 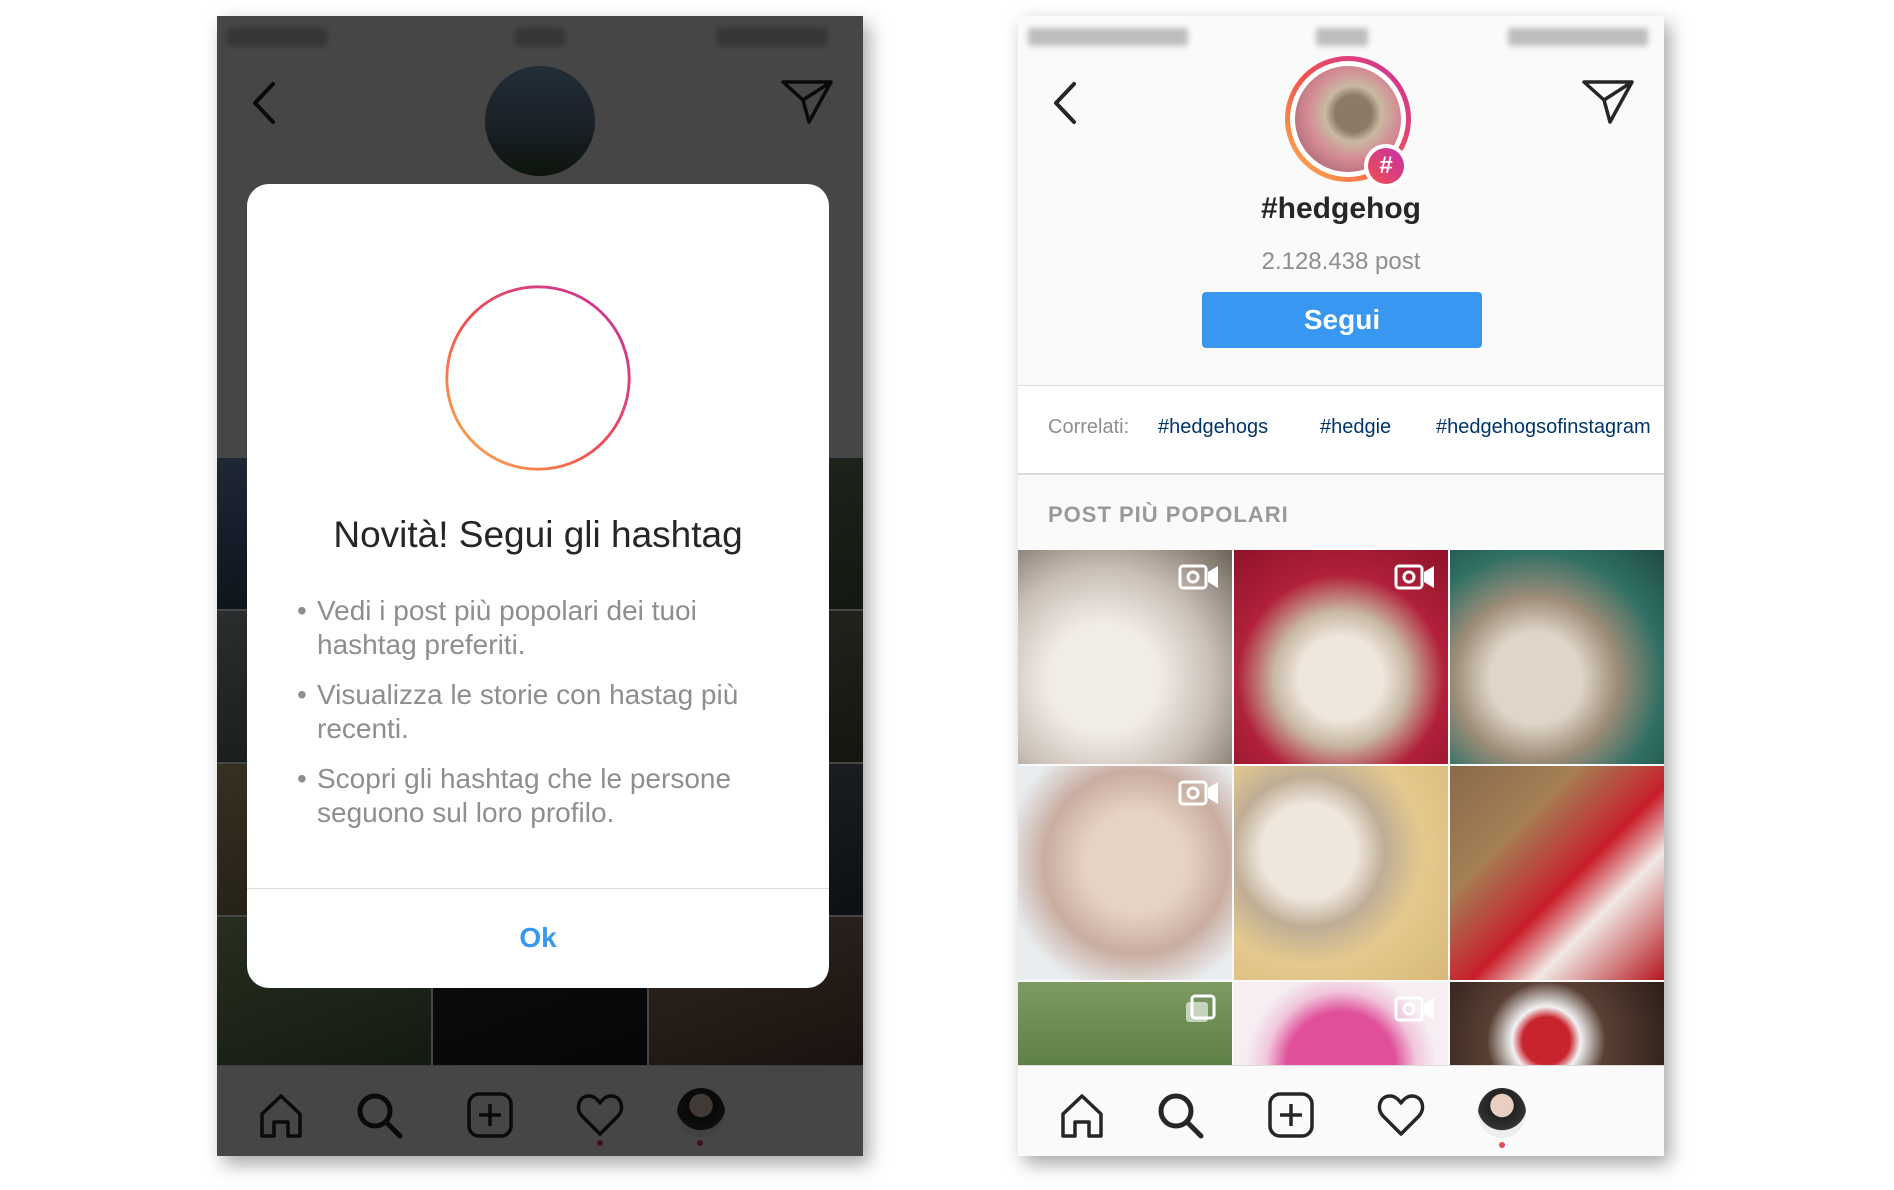 What do you see at coordinates (1386, 166) in the screenshot?
I see `hashtag-badge: #` at bounding box center [1386, 166].